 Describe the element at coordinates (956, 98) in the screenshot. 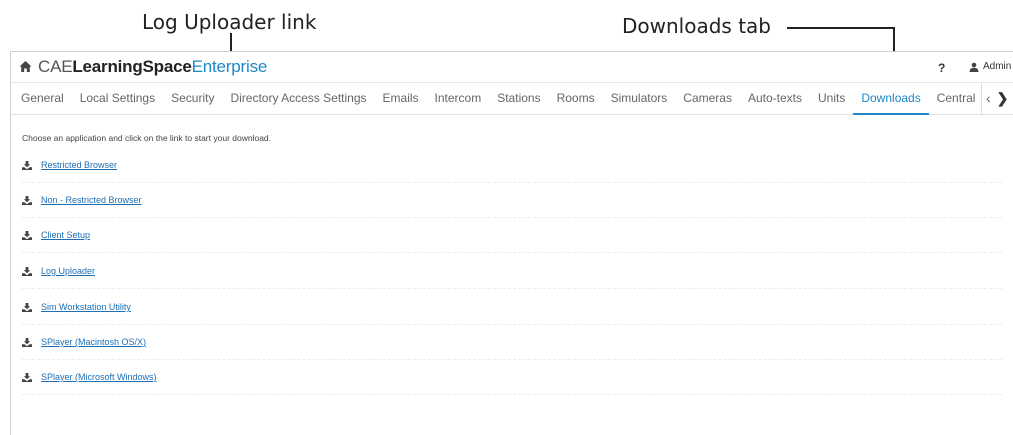

I see `tab-central: Central` at that location.